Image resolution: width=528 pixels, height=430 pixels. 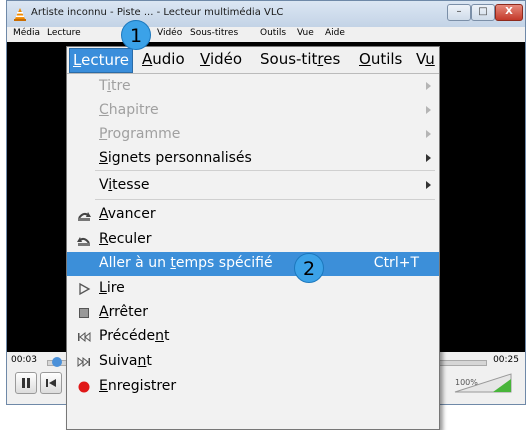 I want to click on play-icon, so click(x=85, y=289).